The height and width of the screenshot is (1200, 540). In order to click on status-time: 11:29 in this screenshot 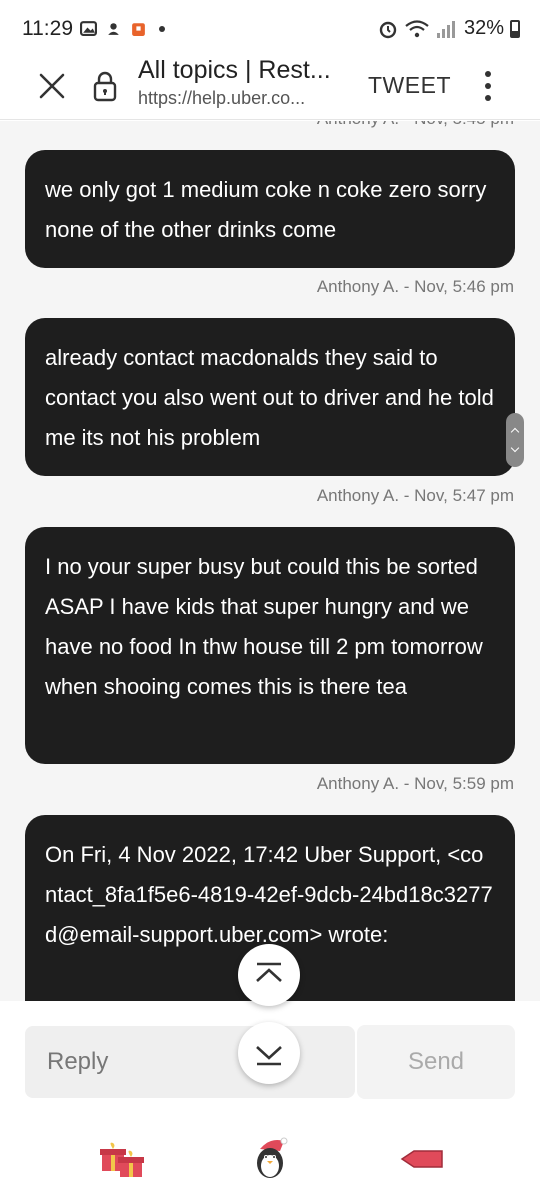, I will do `click(47, 28)`.